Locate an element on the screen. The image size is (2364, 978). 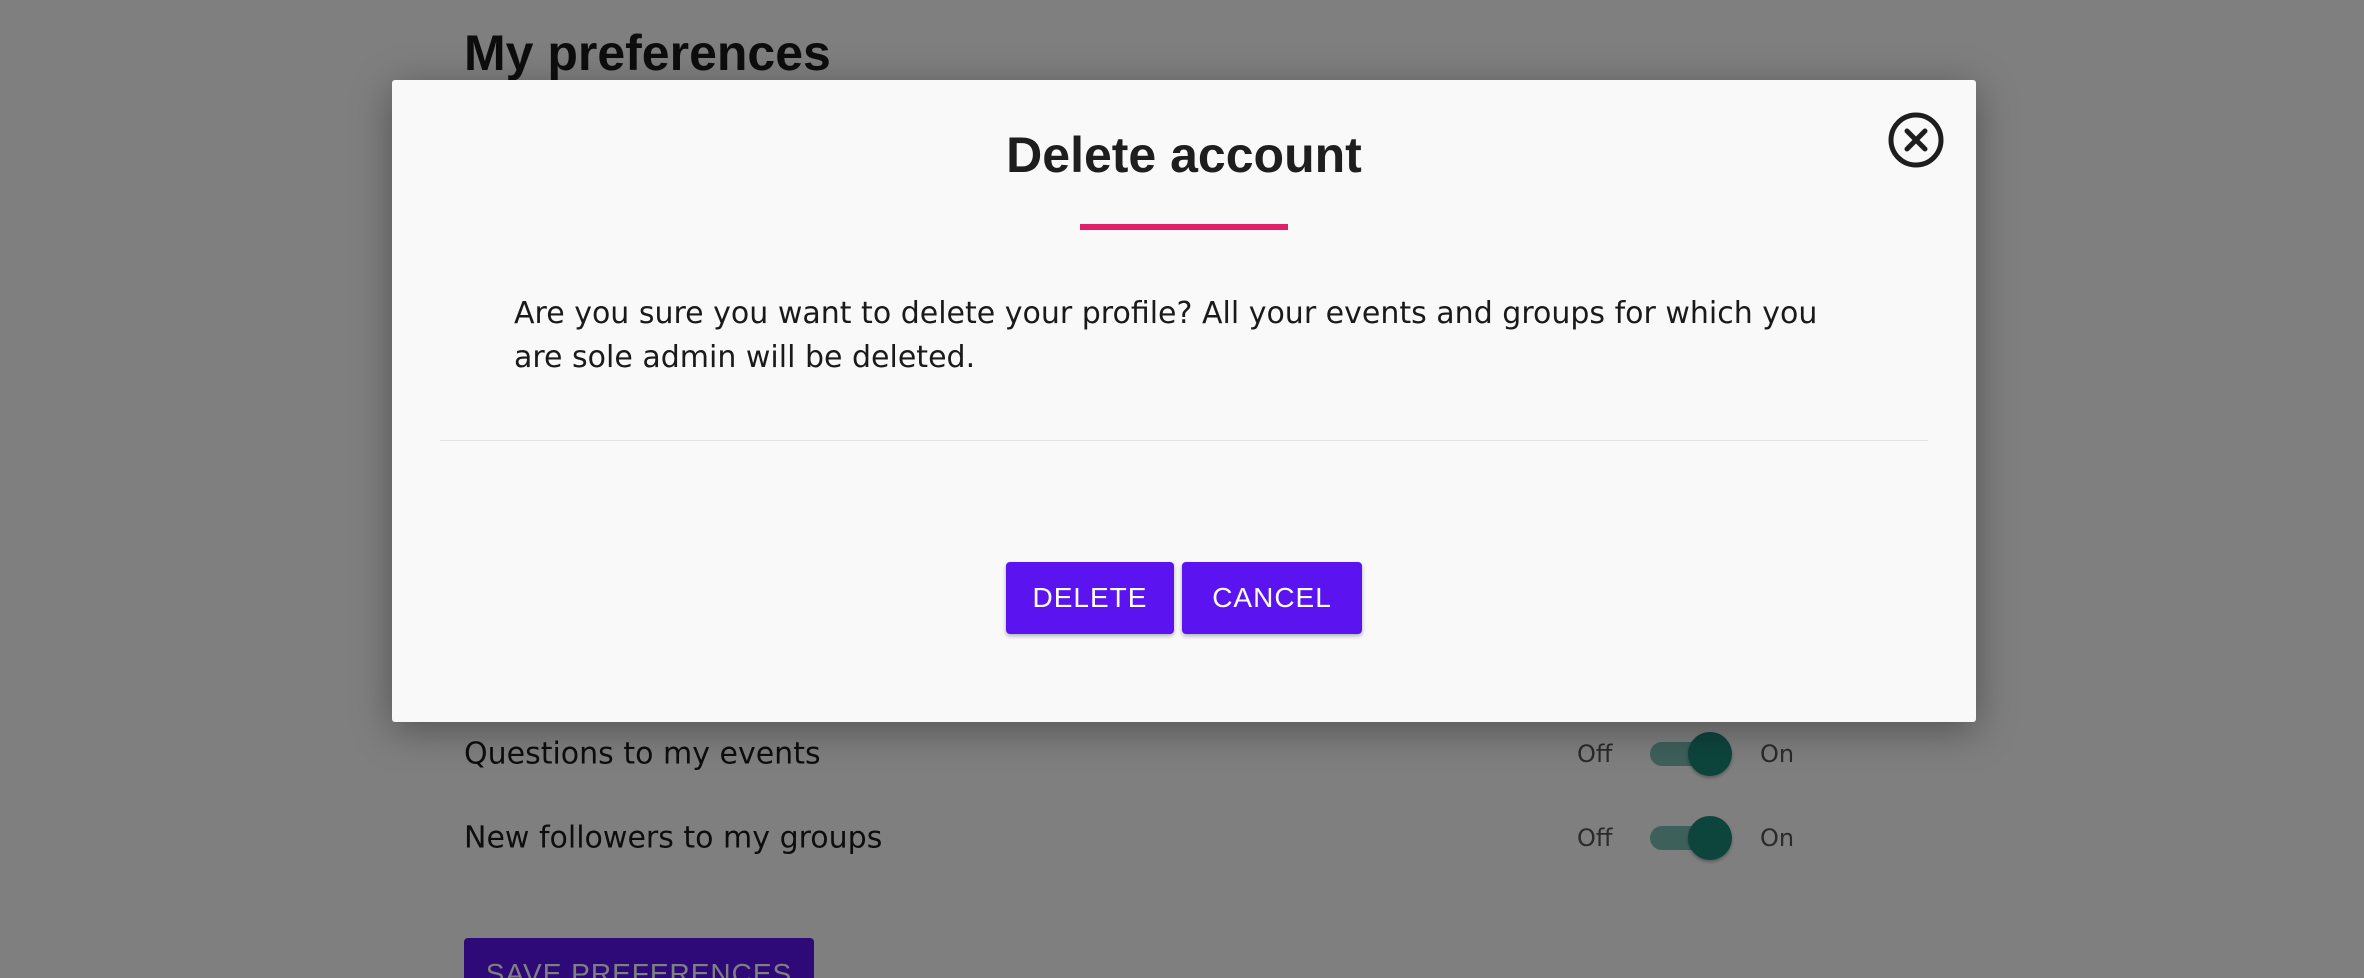
cancel-button: CANCEL is located at coordinates (1272, 598).